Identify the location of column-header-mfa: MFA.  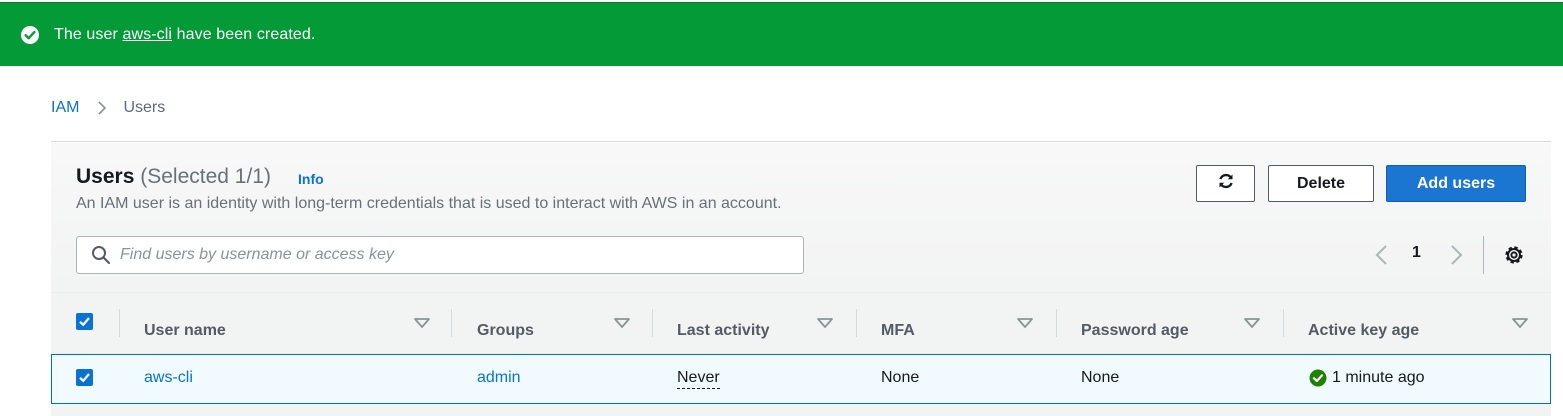
(898, 331).